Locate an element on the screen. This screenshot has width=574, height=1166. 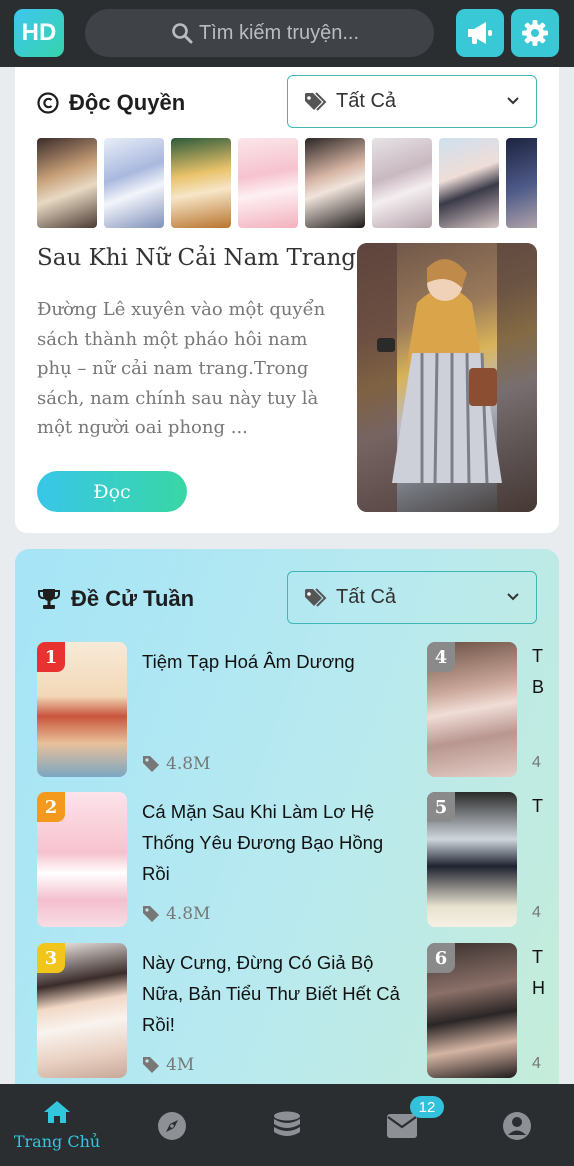
weekly-title: Đề Cử Tuần is located at coordinates (133, 598).